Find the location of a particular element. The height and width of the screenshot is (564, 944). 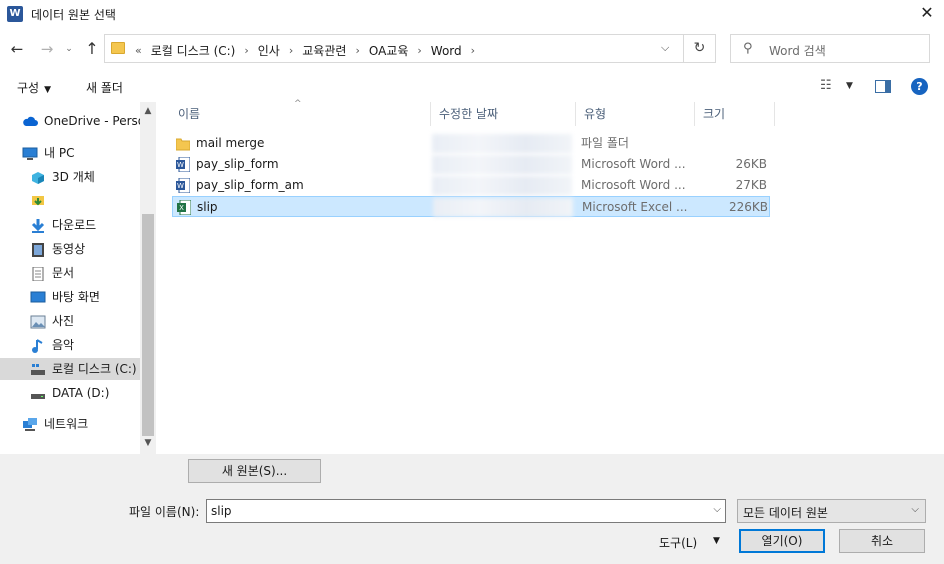

file-size: 27KB is located at coordinates (751, 185).